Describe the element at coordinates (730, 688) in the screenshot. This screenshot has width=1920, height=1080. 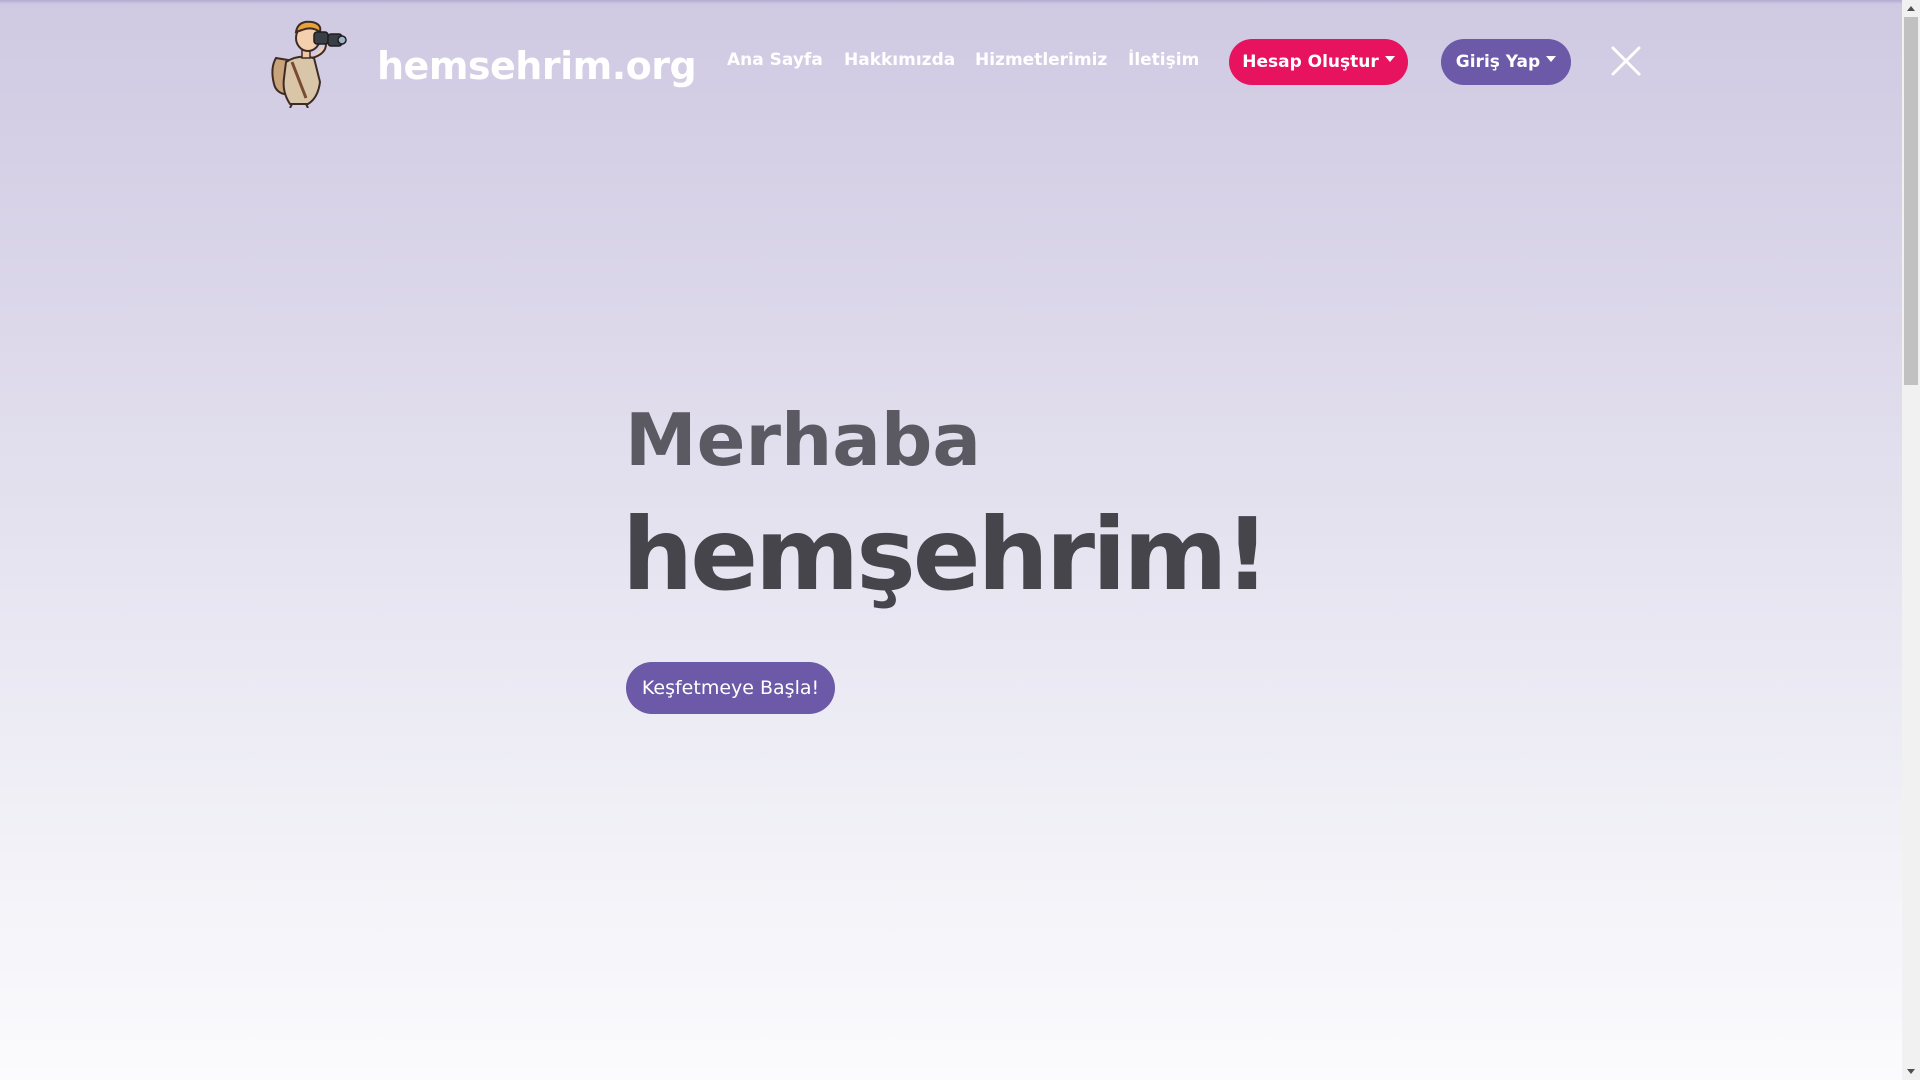
I see `start-exploring-button: Keşfetmeye Başla!` at that location.